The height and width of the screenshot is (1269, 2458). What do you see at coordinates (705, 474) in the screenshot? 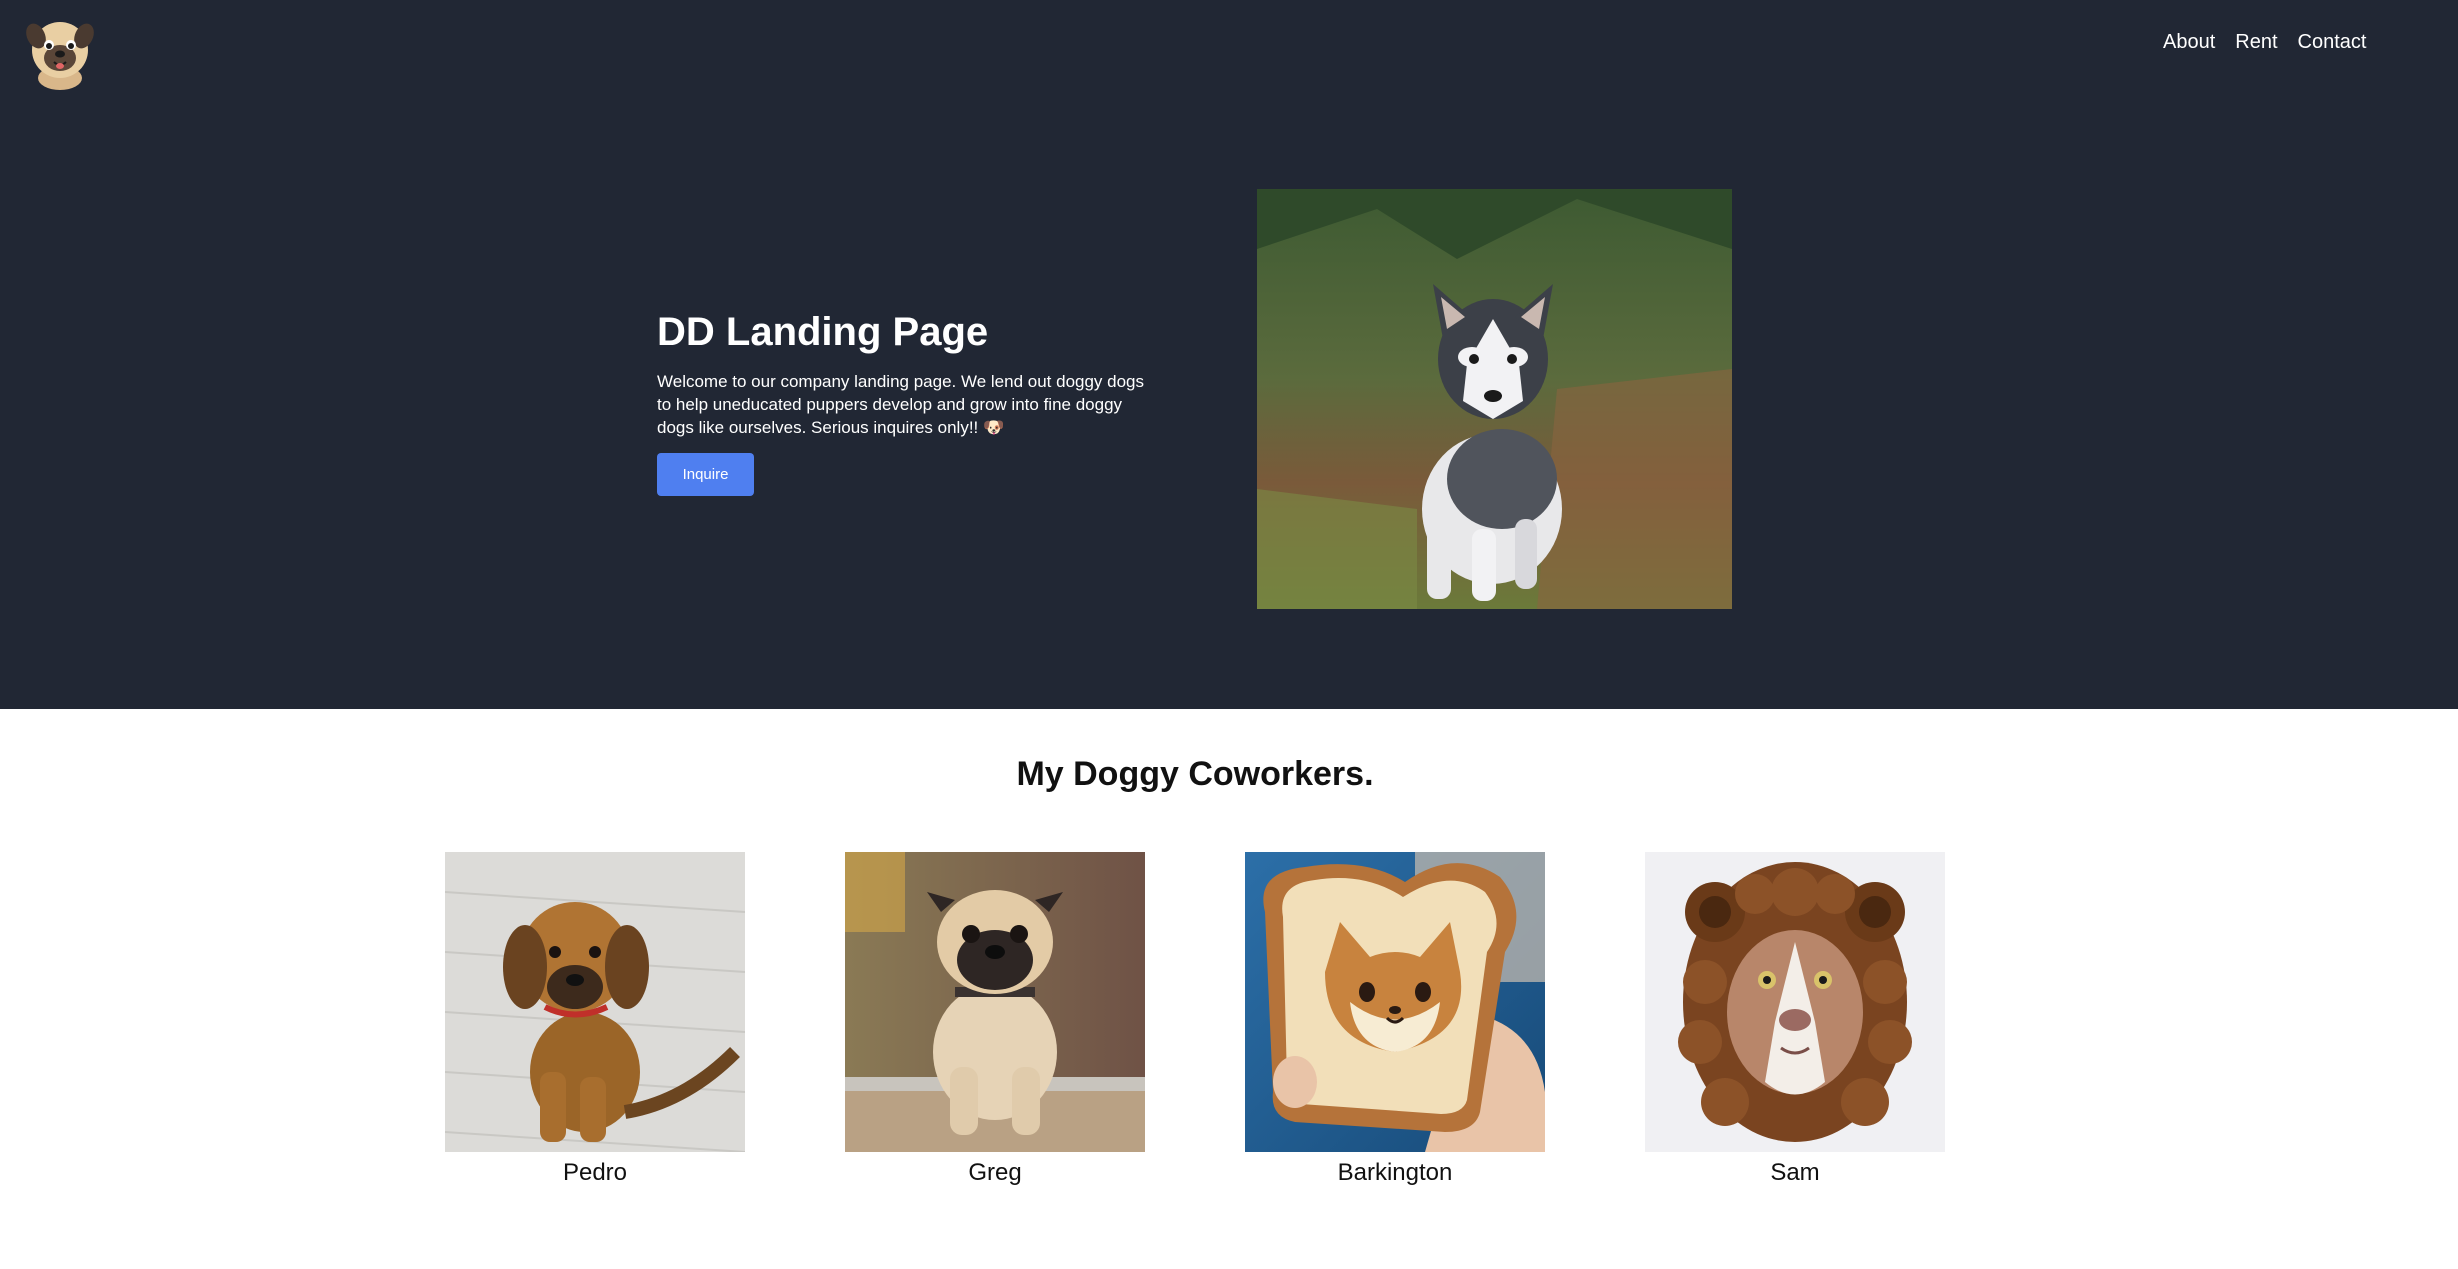
I see `inquire-button: Inquire` at bounding box center [705, 474].